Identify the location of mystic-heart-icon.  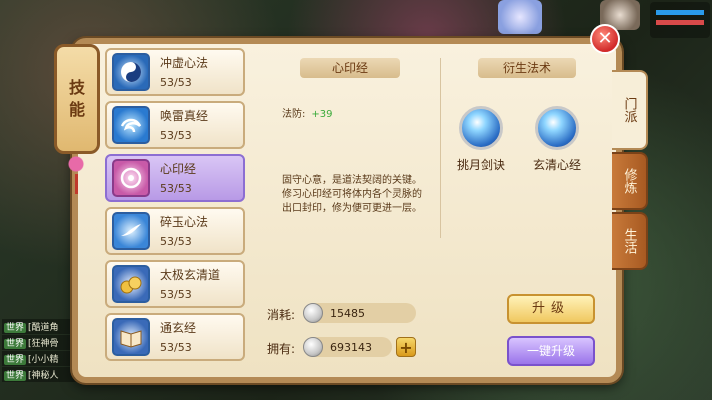
(557, 128).